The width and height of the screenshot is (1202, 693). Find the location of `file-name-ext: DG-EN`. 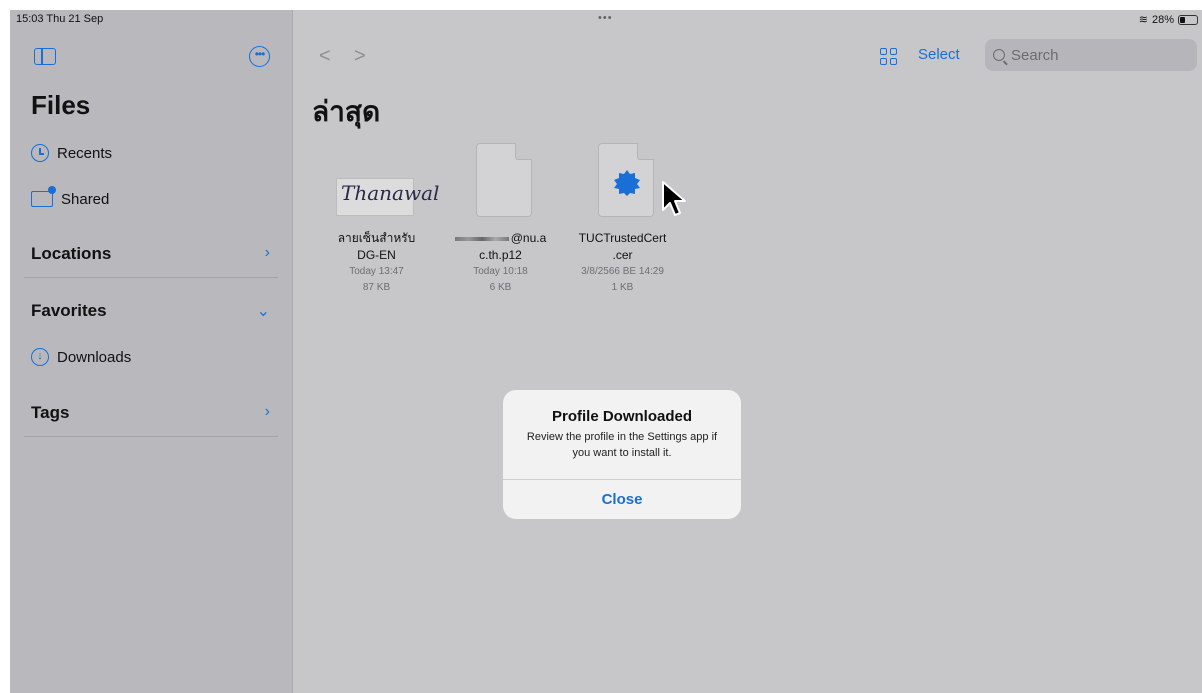

file-name-ext: DG-EN is located at coordinates (376, 255).